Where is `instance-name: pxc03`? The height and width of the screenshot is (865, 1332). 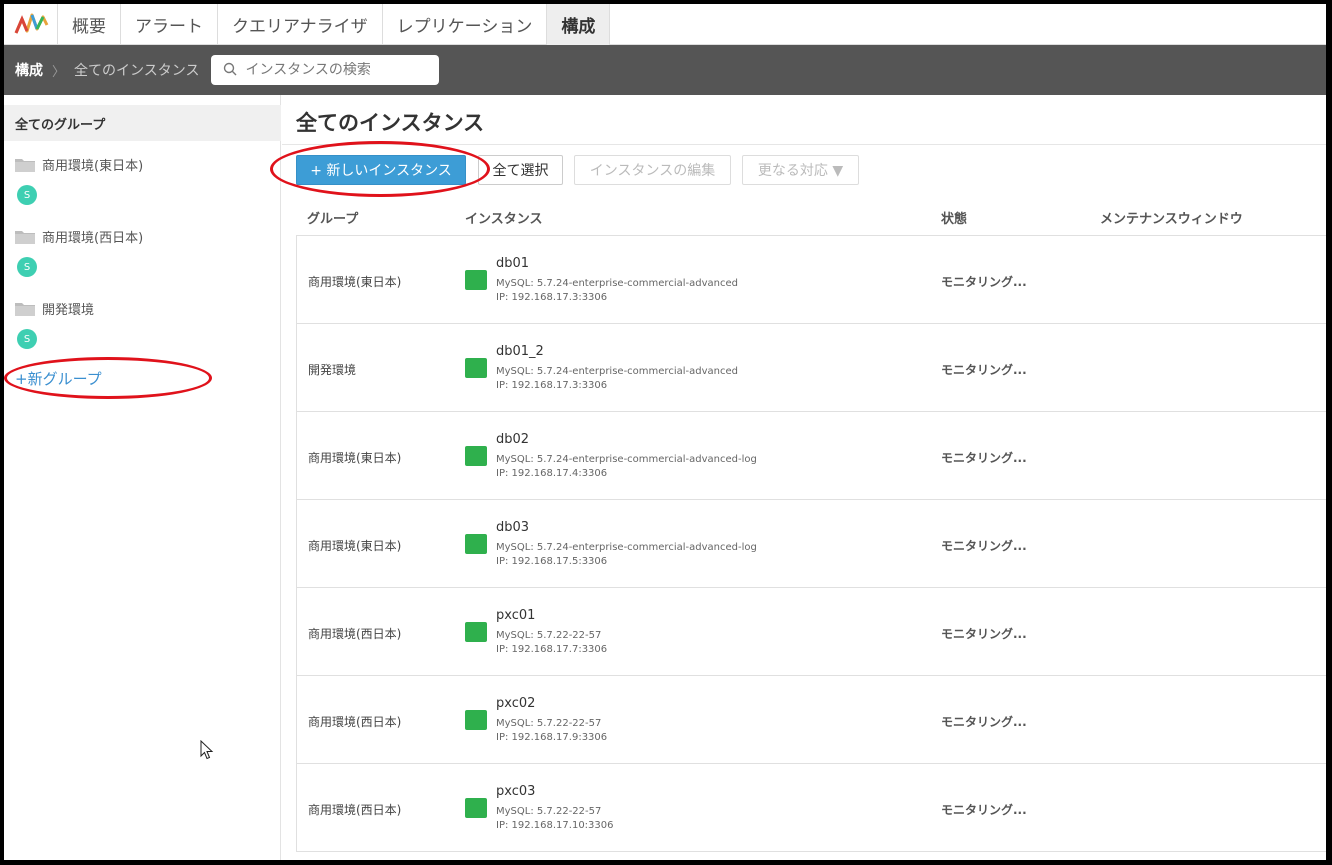 instance-name: pxc03 is located at coordinates (515, 791).